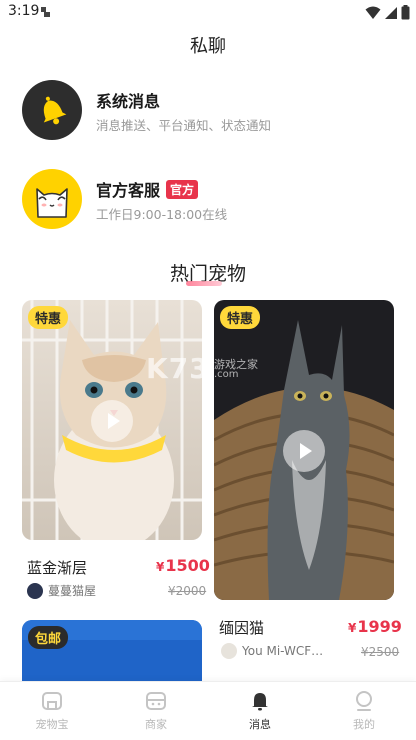  Describe the element at coordinates (226, 374) in the screenshot. I see `watermark-domain: .com` at that location.